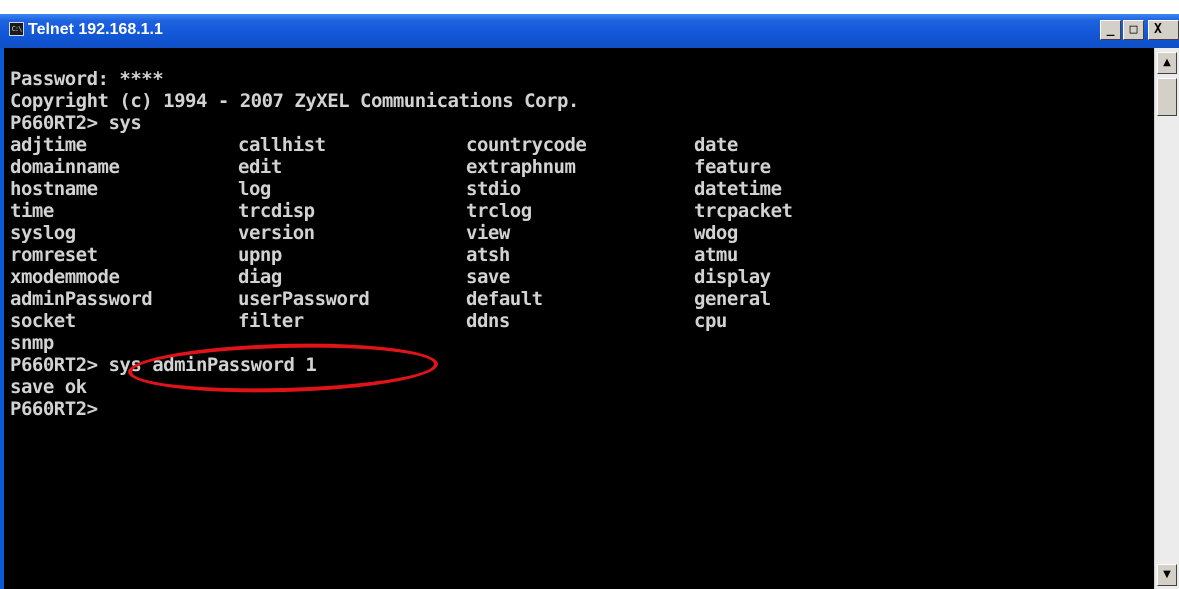 The width and height of the screenshot is (1179, 589). What do you see at coordinates (488, 321) in the screenshot?
I see `command-item: ddns` at bounding box center [488, 321].